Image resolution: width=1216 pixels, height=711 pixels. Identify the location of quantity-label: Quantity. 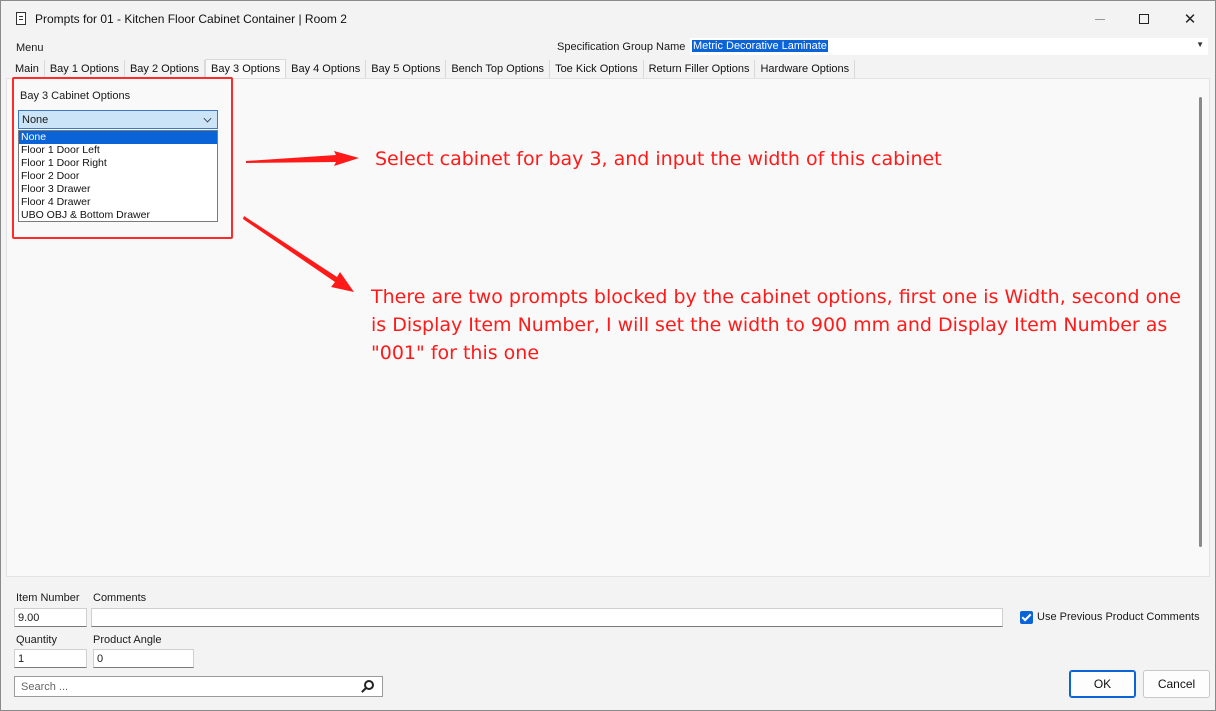
(36, 640).